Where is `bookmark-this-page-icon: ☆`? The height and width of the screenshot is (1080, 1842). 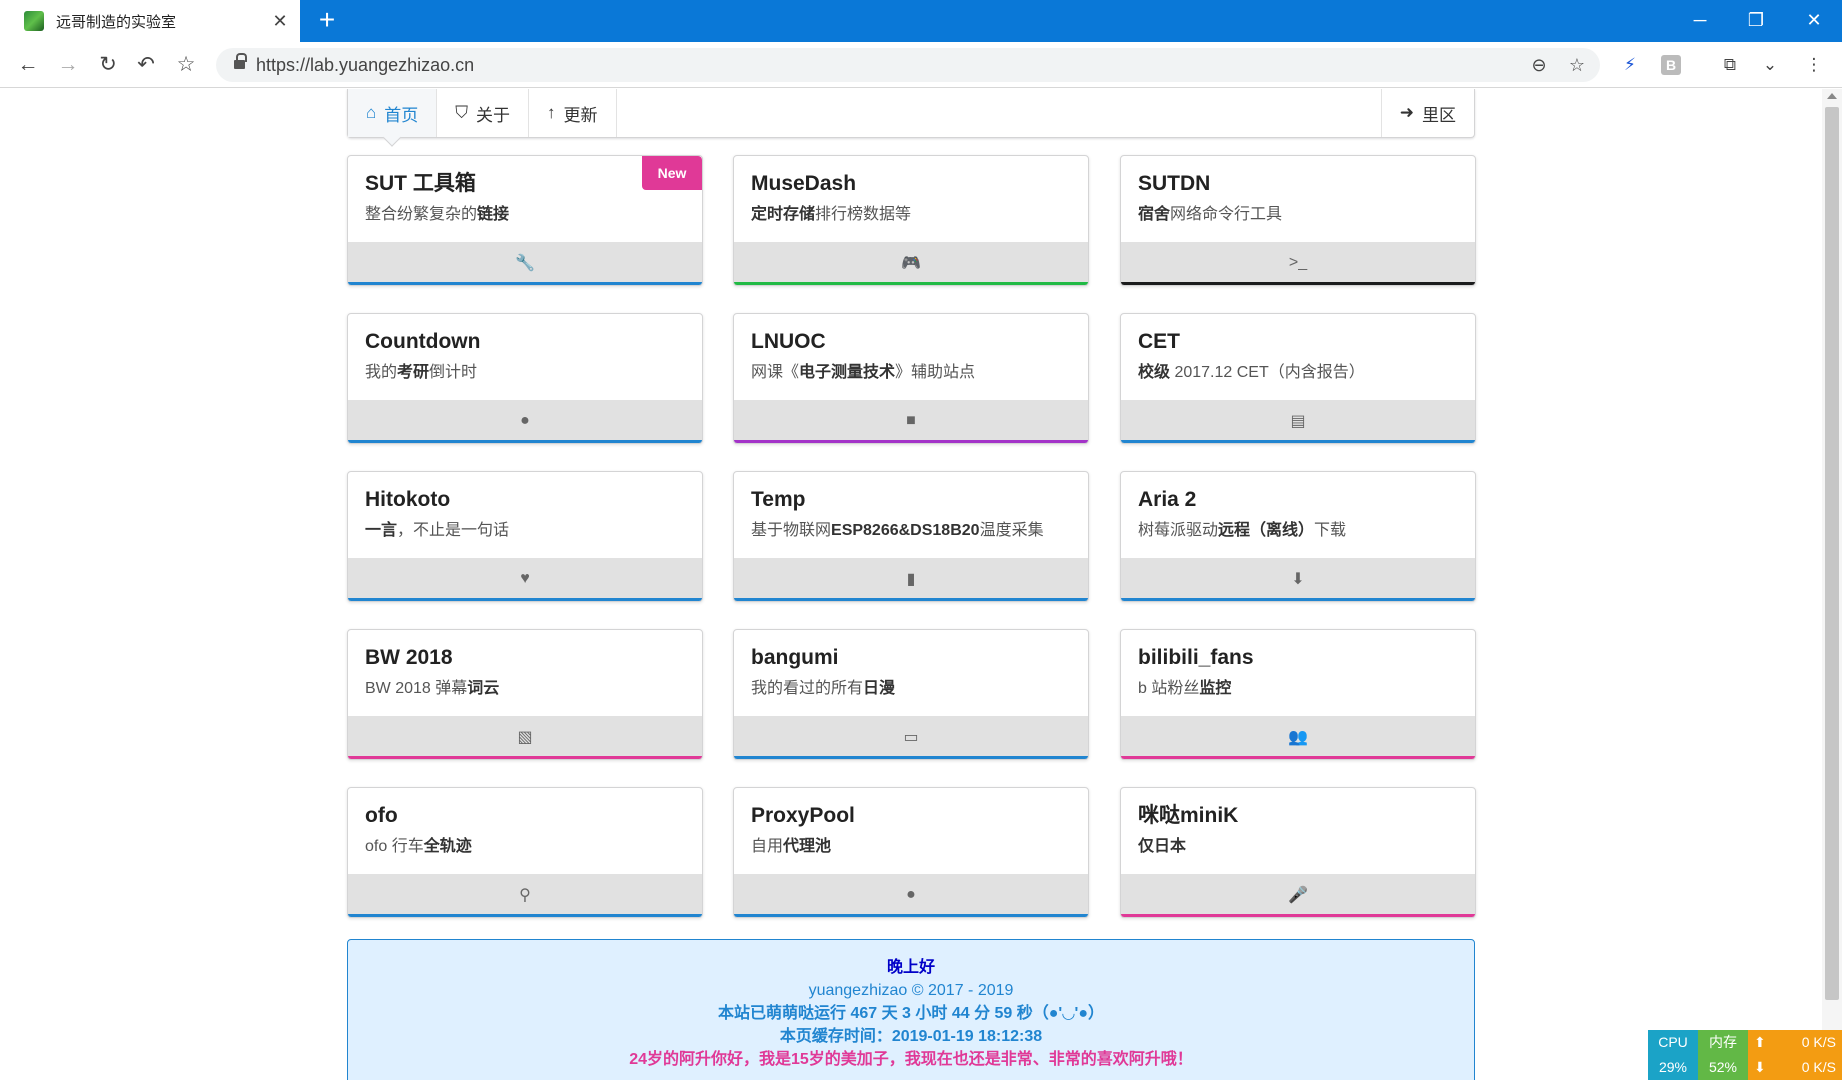
bookmark-this-page-icon: ☆ is located at coordinates (1577, 65).